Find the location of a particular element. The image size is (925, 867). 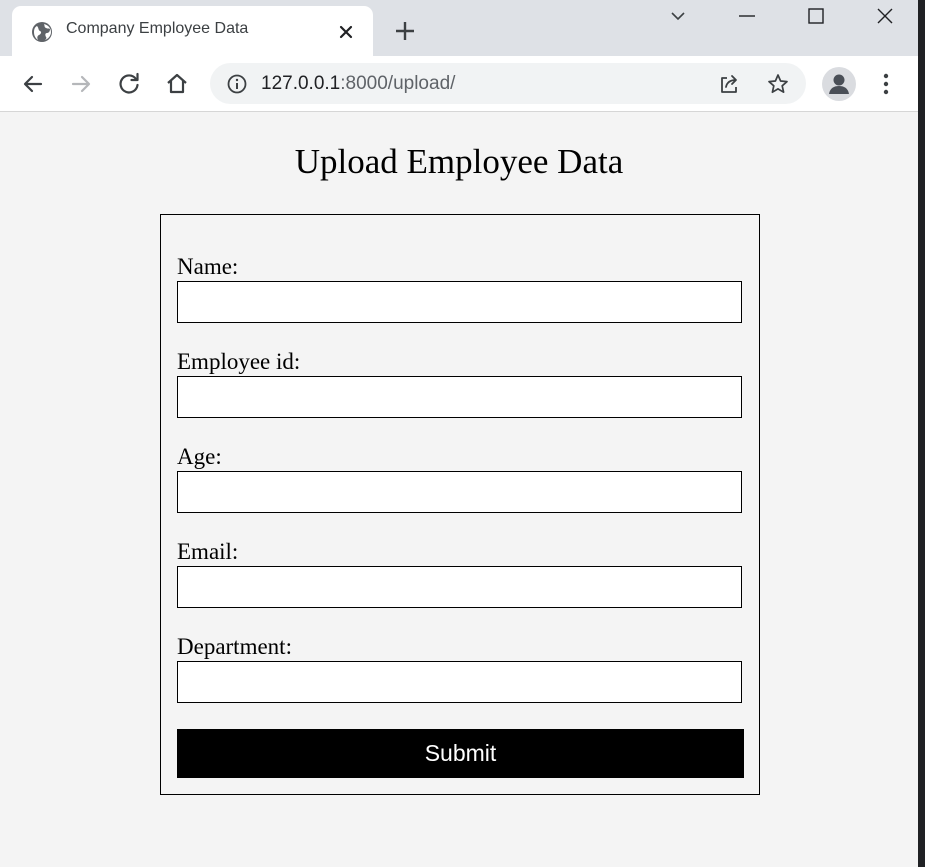

close-window-icon is located at coordinates (885, 16).